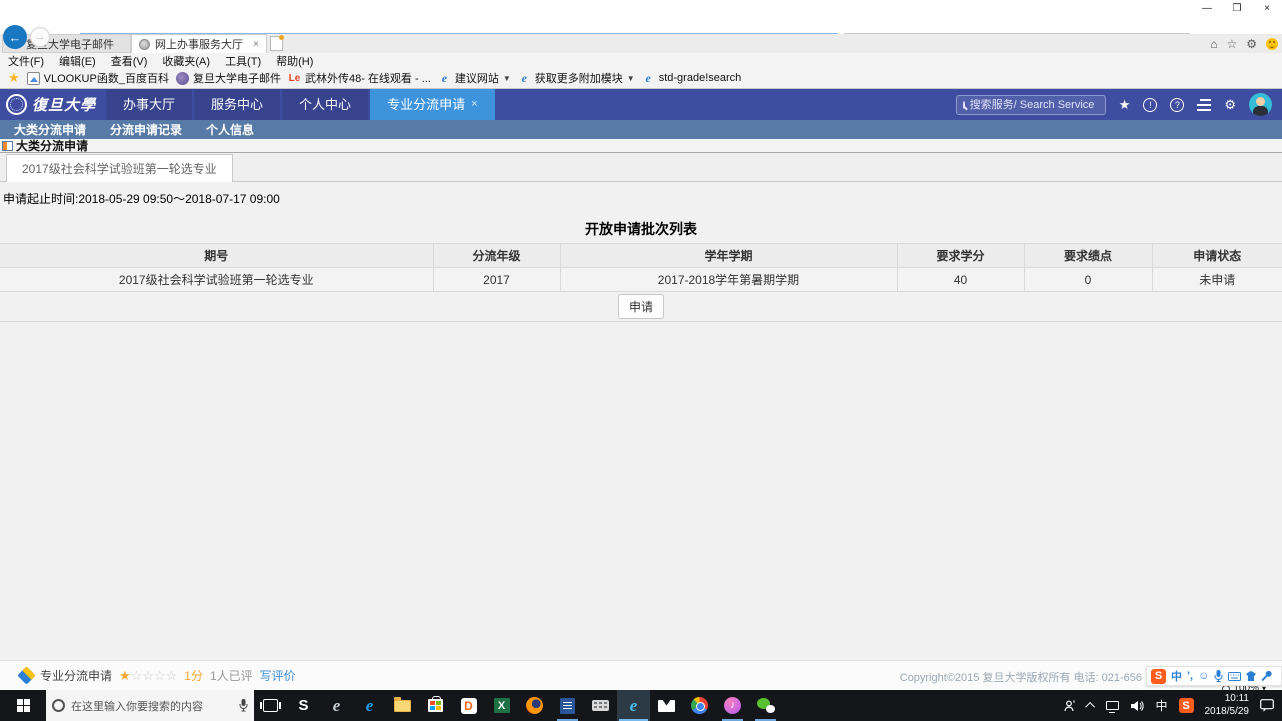 This screenshot has width=1282, height=721. Describe the element at coordinates (369, 705) in the screenshot. I see `app-edge: e` at that location.